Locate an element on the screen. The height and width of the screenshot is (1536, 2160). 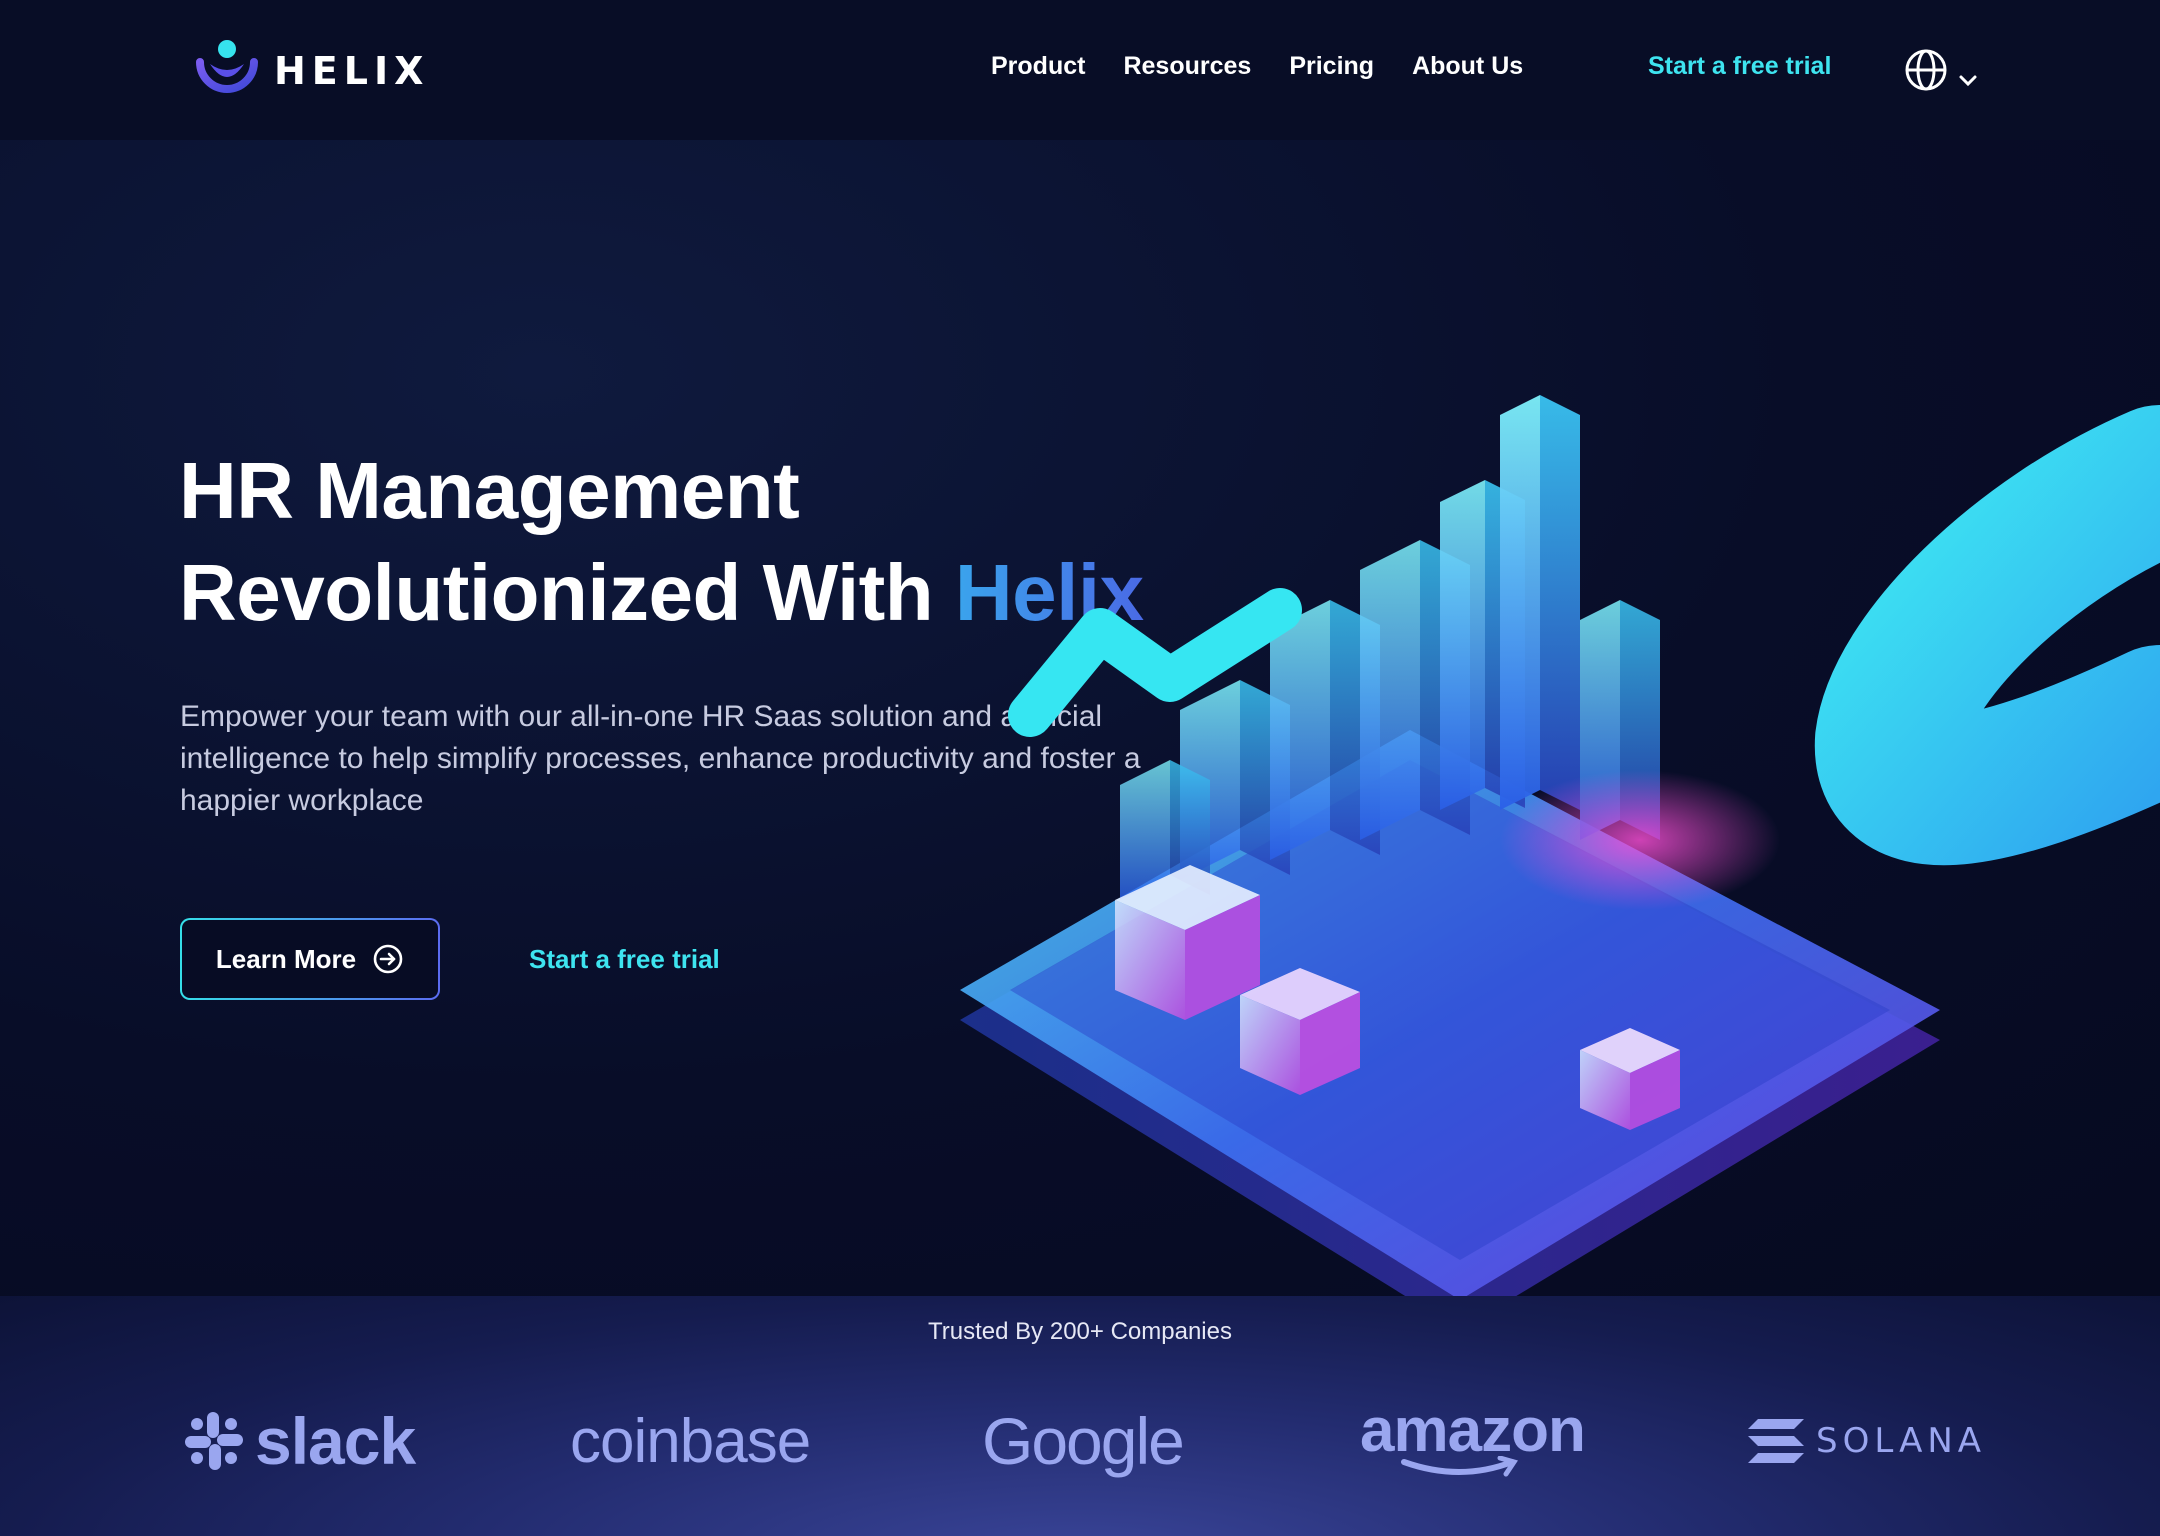
chevron-down-icon is located at coordinates (1968, 81).